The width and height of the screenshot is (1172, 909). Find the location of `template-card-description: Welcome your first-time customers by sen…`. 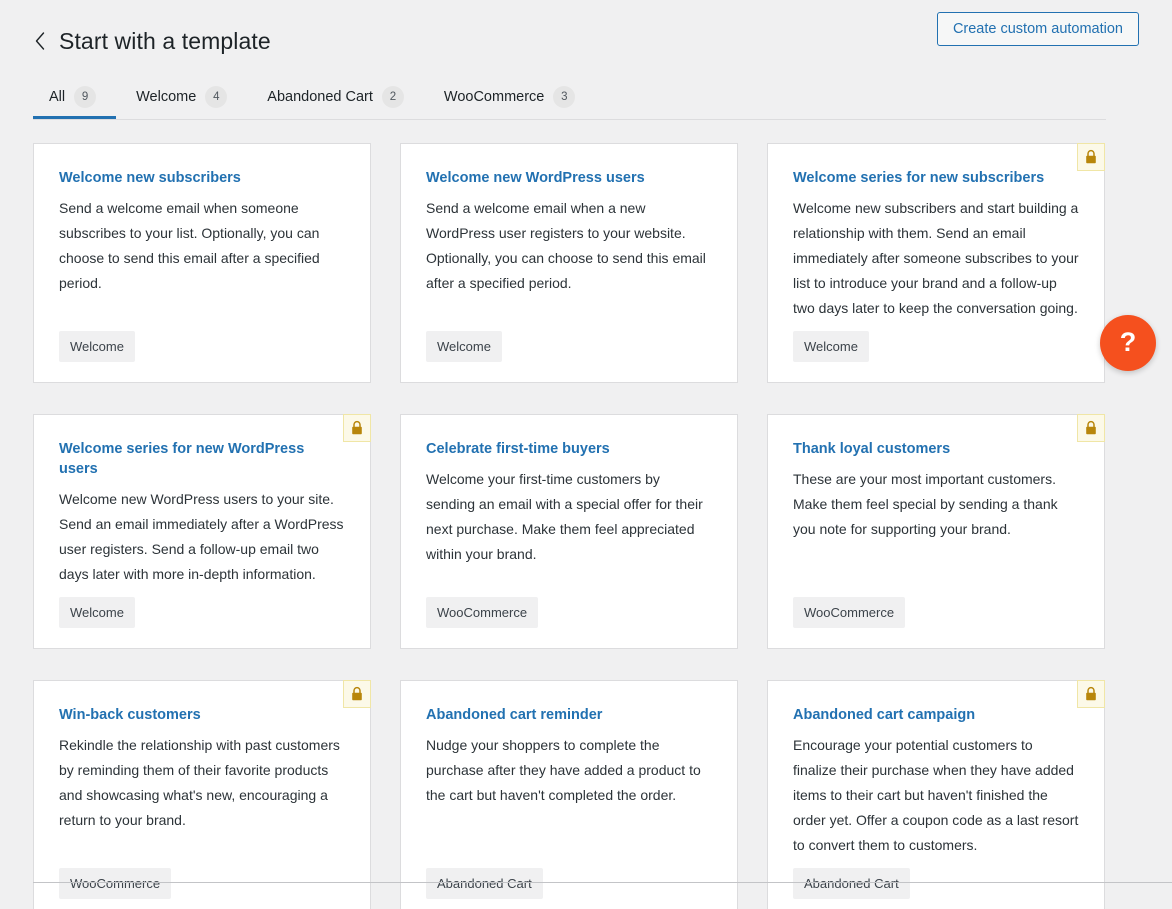

template-card-description: Welcome your first-time customers by sen… is located at coordinates (564, 516).